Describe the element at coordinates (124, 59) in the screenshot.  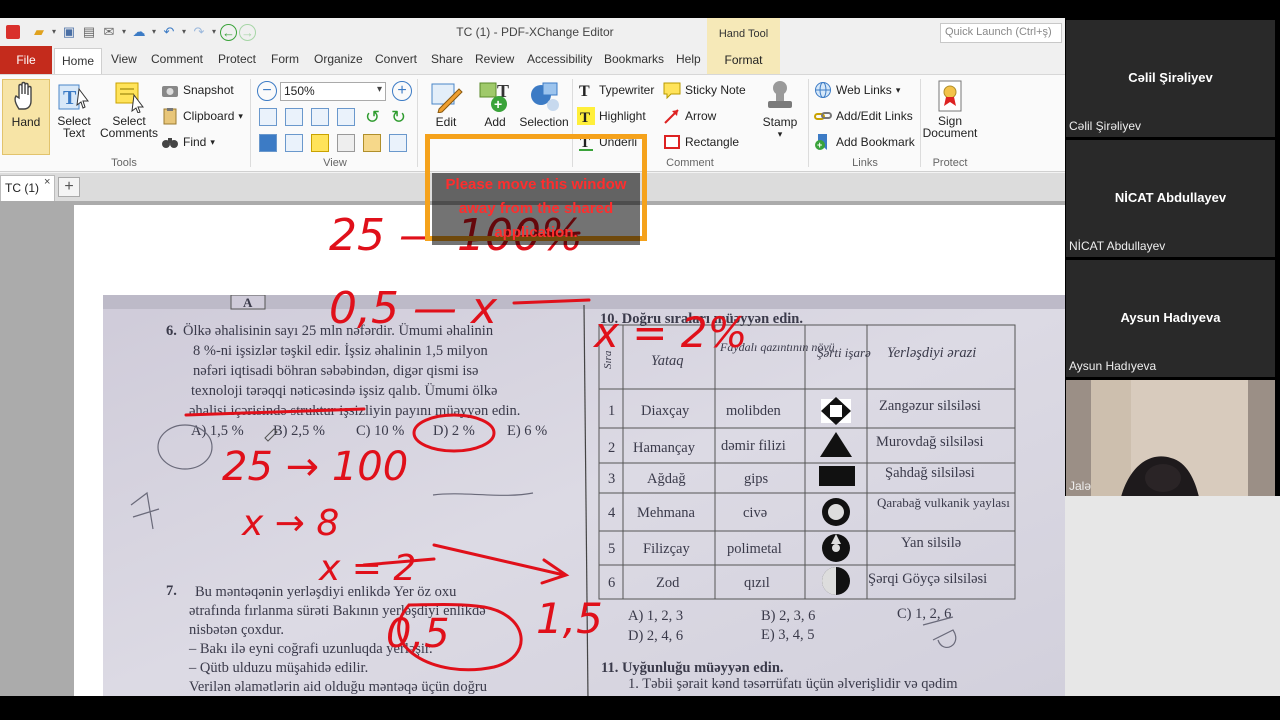
I see `tab-view: View` at that location.